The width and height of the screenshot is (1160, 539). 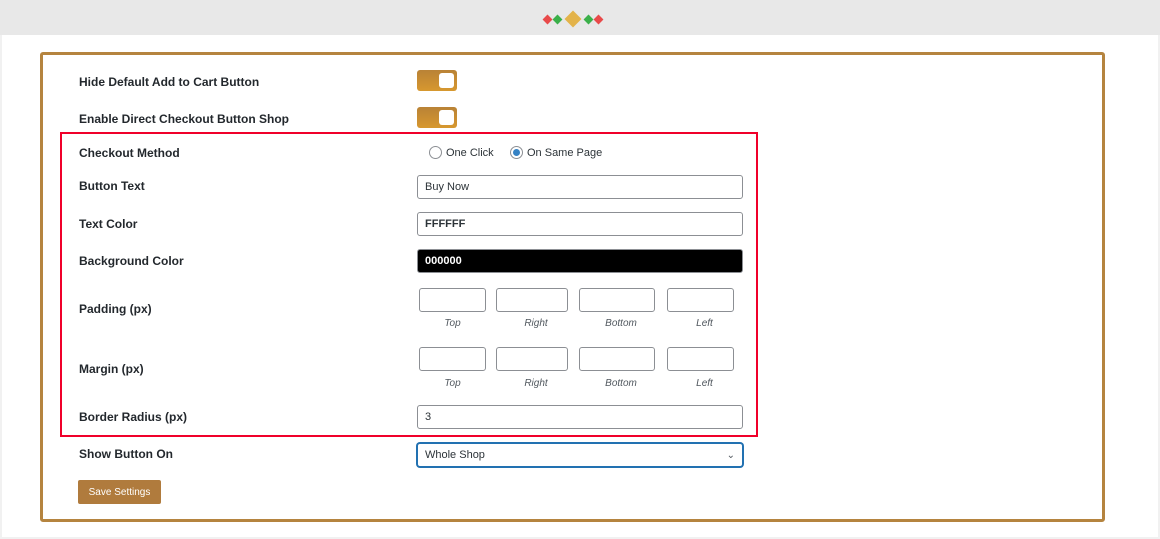 What do you see at coordinates (532, 359) in the screenshot?
I see `margin-right-input` at bounding box center [532, 359].